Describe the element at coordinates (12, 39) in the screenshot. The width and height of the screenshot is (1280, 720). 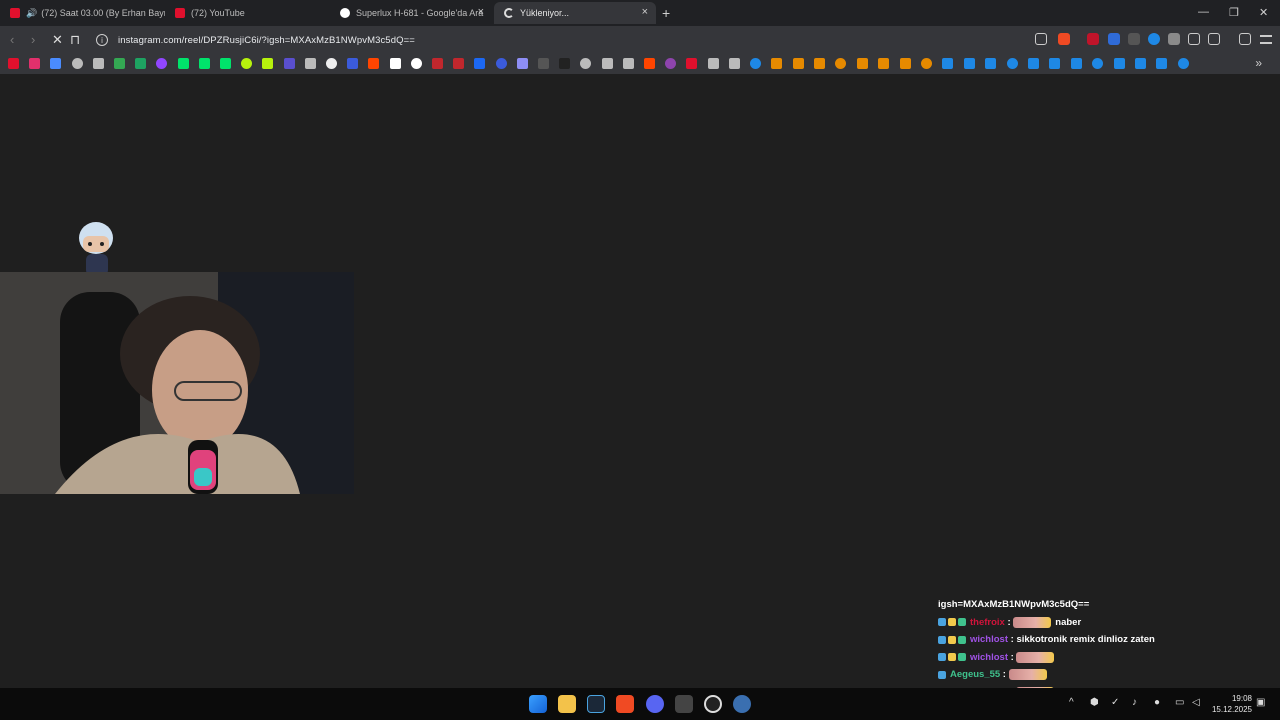
I see `back-button: ‹` at that location.